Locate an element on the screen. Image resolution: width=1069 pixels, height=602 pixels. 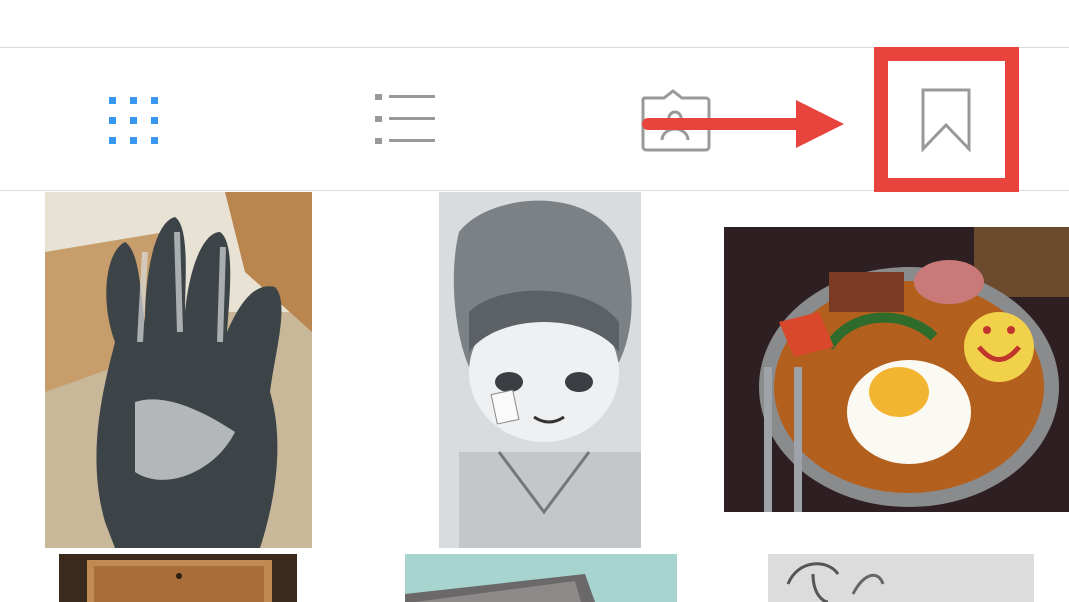
grid-icon is located at coordinates (133, 120).